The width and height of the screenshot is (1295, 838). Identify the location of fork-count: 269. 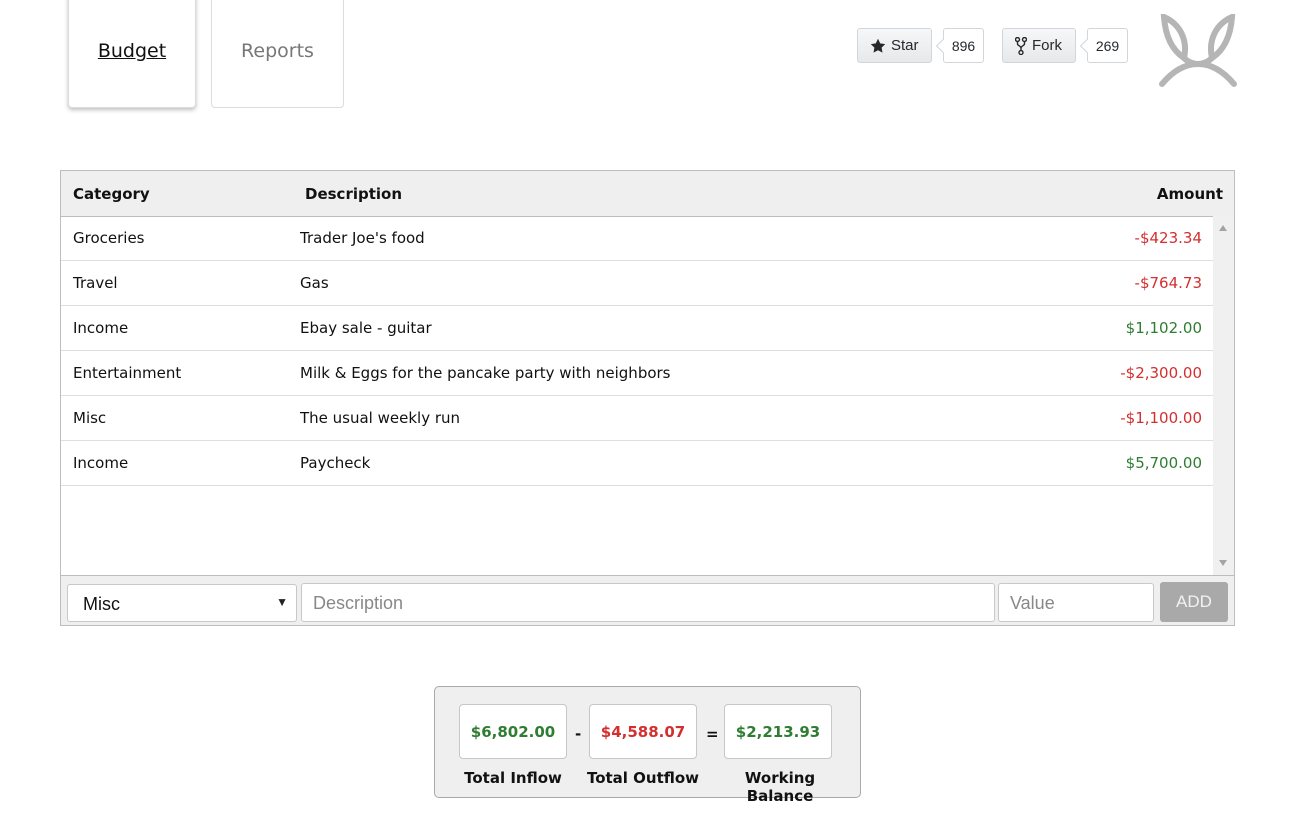
(1107, 45).